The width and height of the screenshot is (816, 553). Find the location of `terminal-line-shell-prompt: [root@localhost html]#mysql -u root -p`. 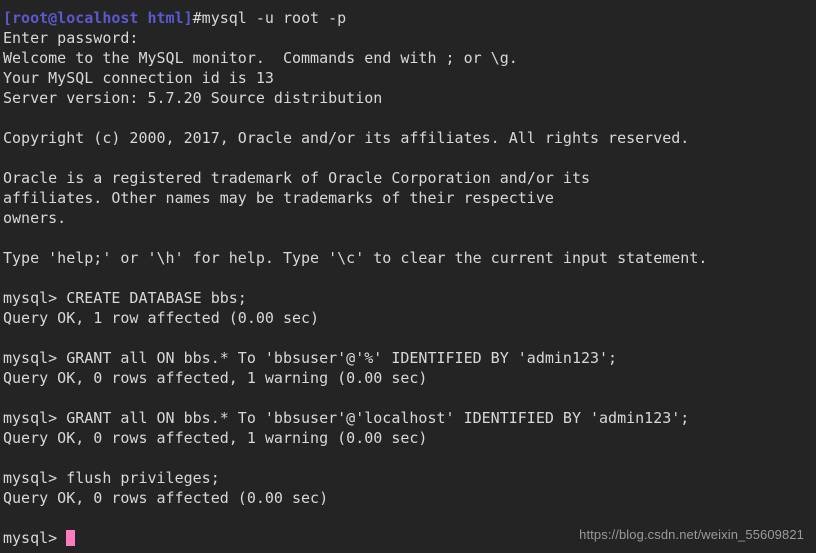

terminal-line-shell-prompt: [root@localhost html]#mysql -u root -p is located at coordinates (409, 18).